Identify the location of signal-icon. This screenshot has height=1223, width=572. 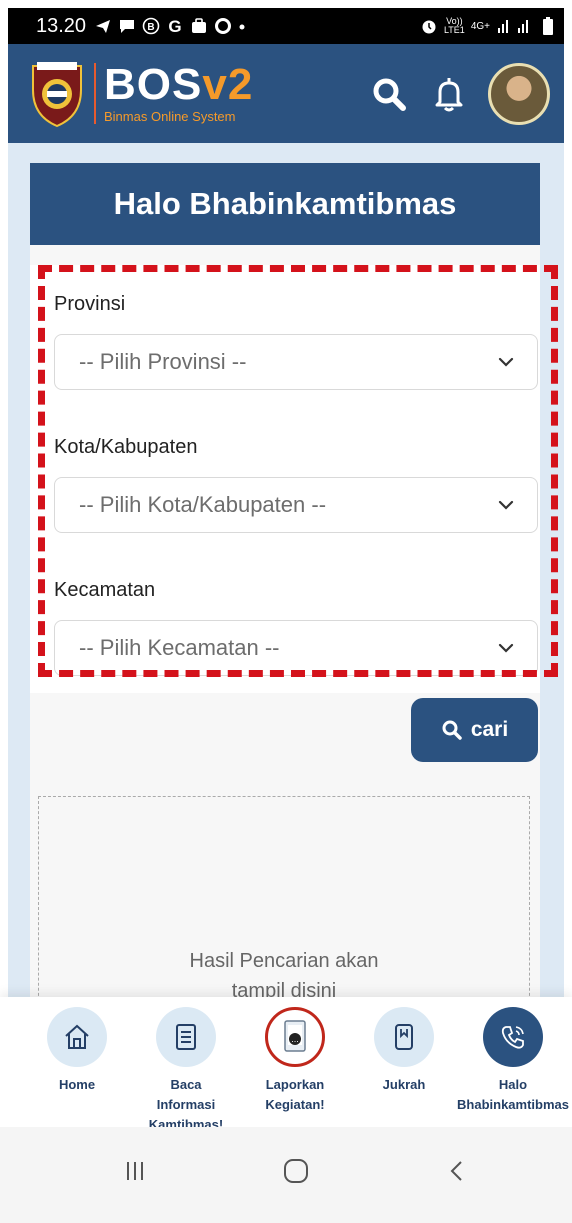
(513, 26).